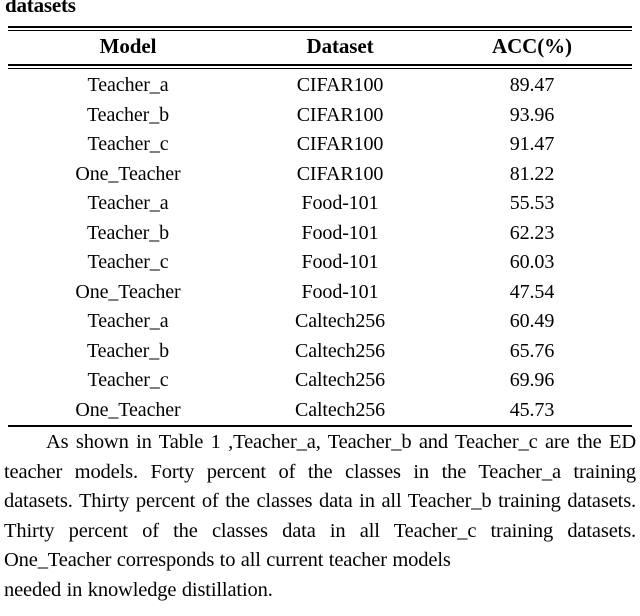  I want to click on table-row: Teacher_c Food-101 60.03, so click(320, 263).